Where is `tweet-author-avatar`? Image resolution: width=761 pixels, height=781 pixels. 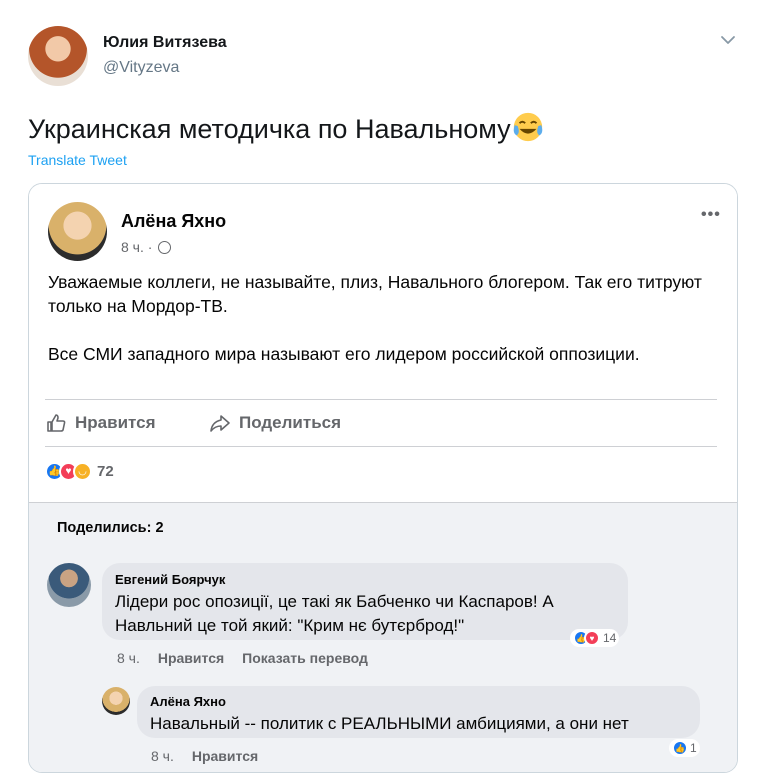
tweet-author-avatar is located at coordinates (58, 56).